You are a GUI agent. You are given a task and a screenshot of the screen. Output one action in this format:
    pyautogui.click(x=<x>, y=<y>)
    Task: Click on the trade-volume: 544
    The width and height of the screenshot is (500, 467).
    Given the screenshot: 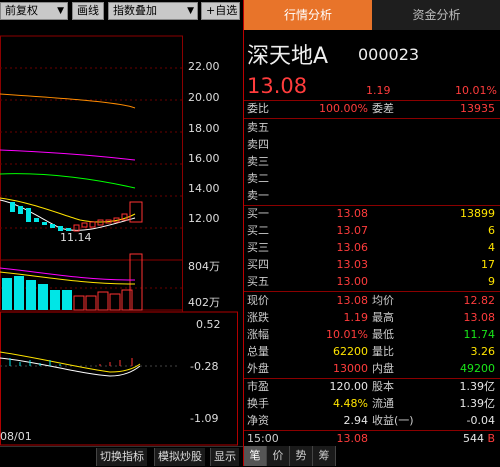 What is the action you would take?
    pyautogui.click(x=473, y=438)
    